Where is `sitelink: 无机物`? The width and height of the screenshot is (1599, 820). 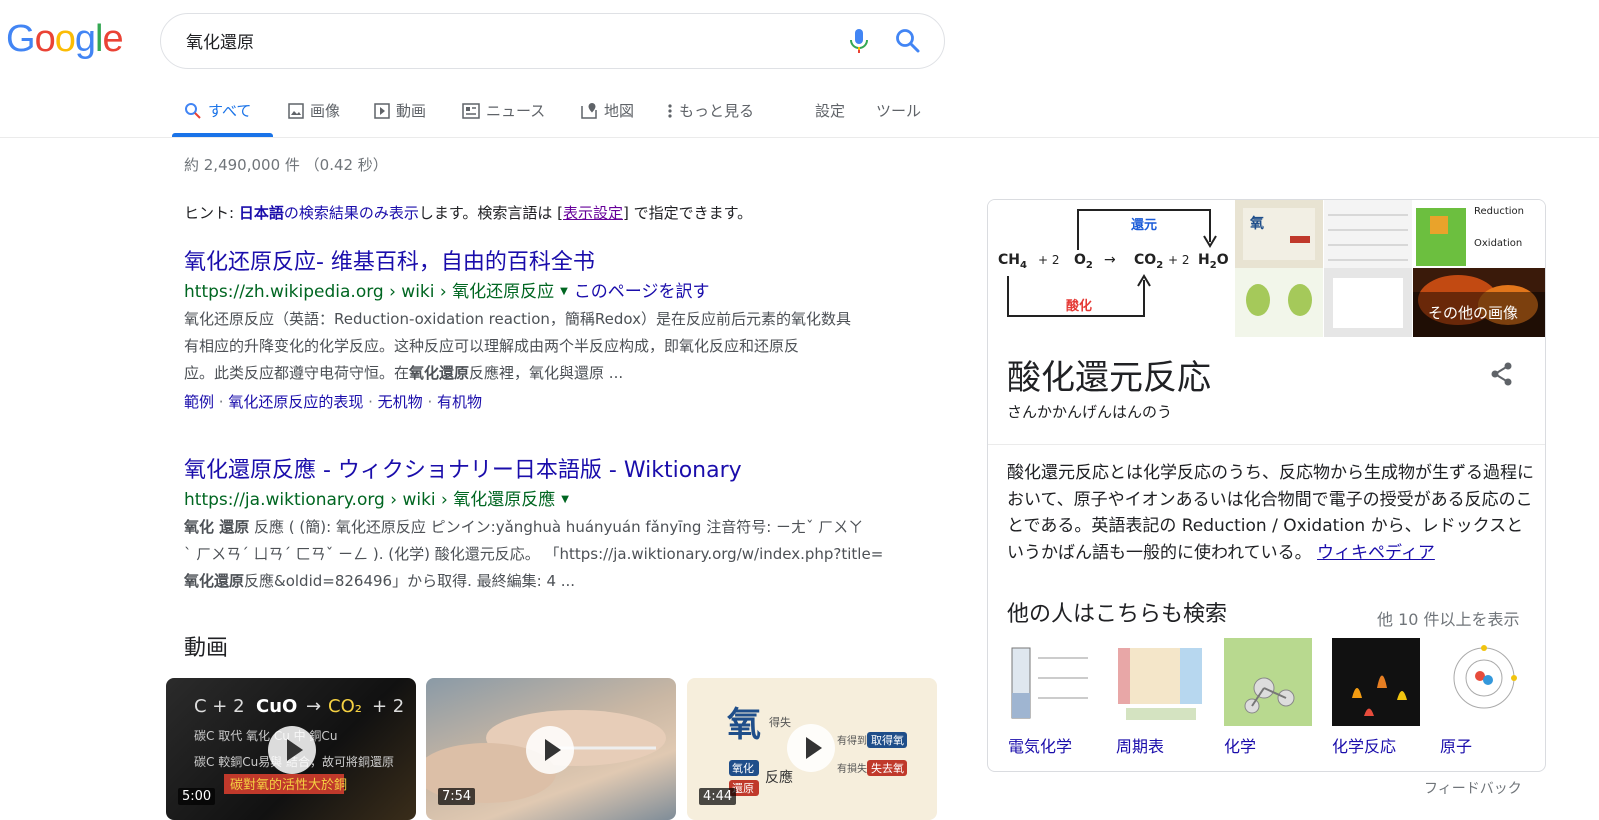 sitelink: 无机物 is located at coordinates (400, 402).